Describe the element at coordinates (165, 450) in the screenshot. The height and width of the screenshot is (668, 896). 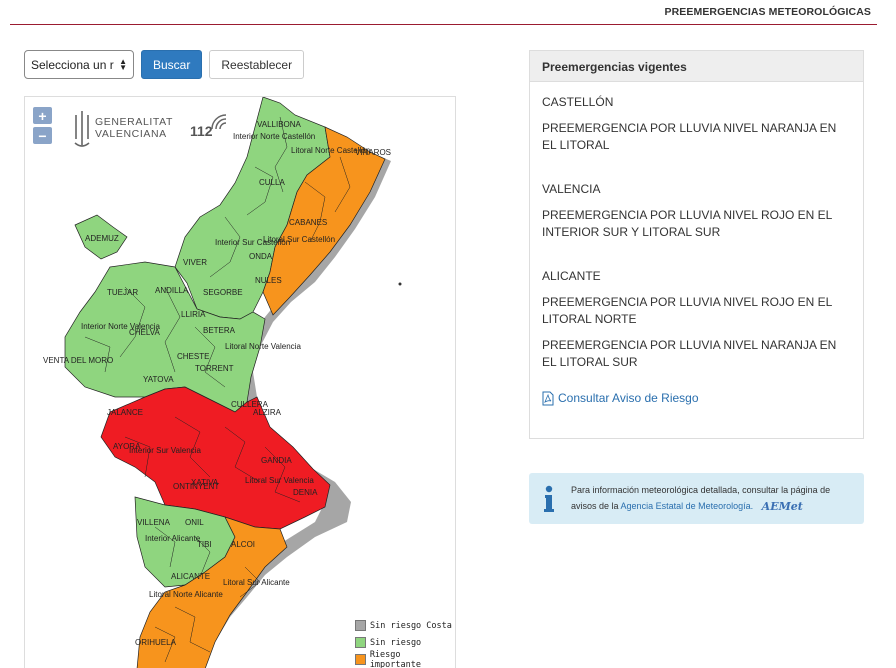
I see `map-place-label: Interior Sur Valencia` at that location.